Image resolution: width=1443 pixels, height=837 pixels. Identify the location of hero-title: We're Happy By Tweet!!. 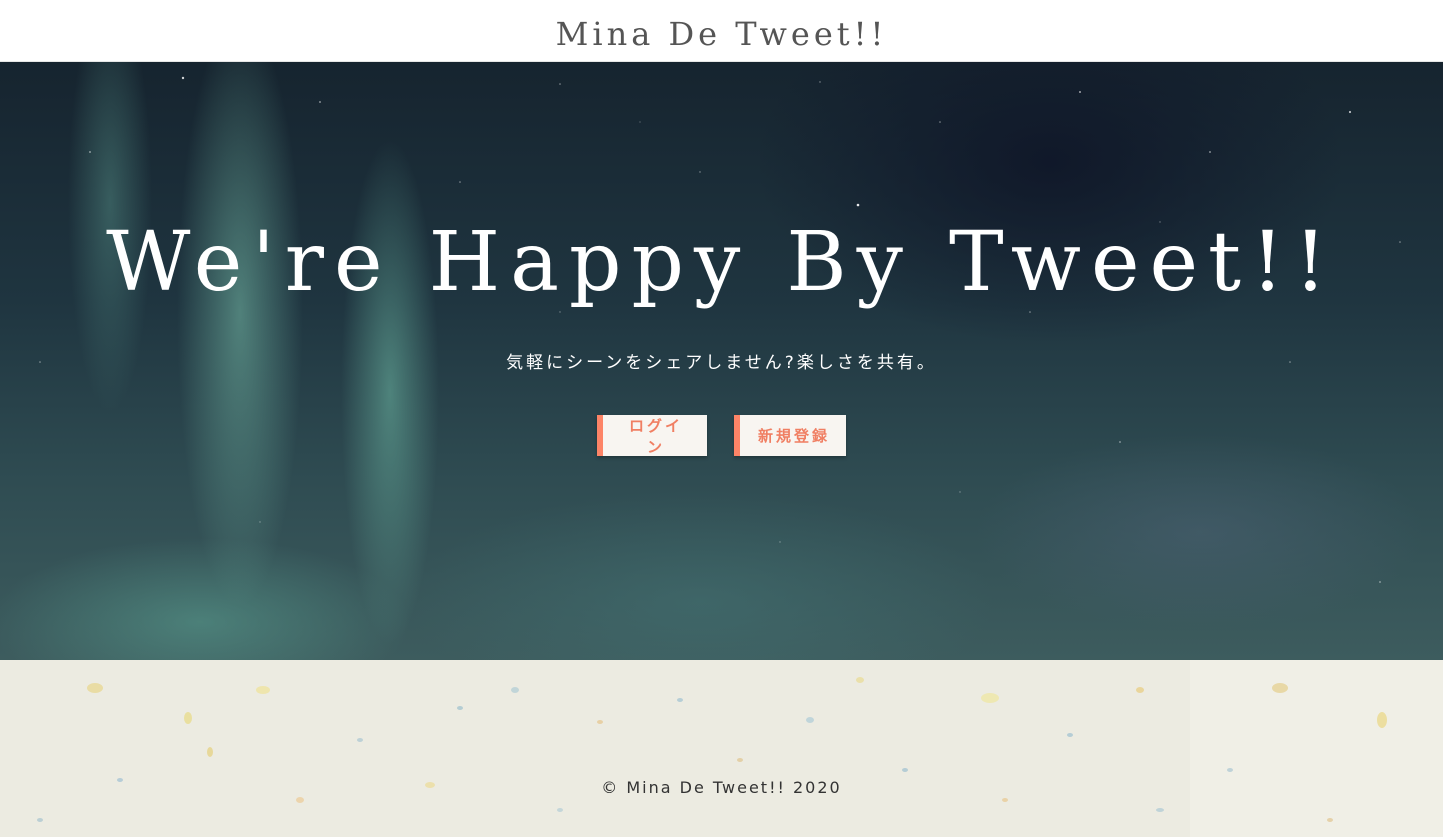
(721, 262).